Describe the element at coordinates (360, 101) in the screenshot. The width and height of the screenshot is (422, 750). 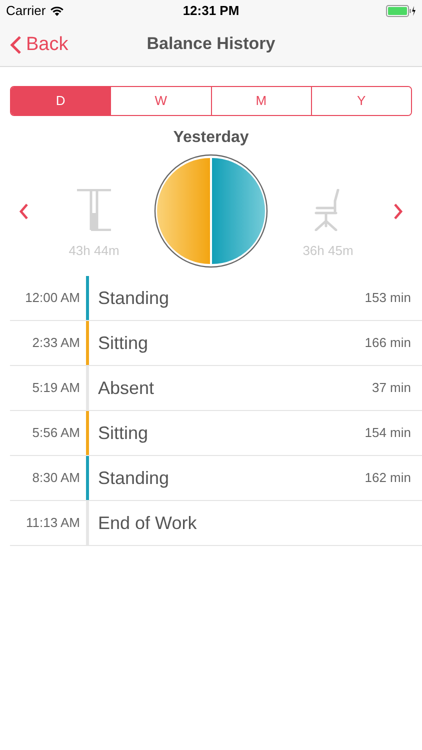
I see `period-tab: Y` at that location.